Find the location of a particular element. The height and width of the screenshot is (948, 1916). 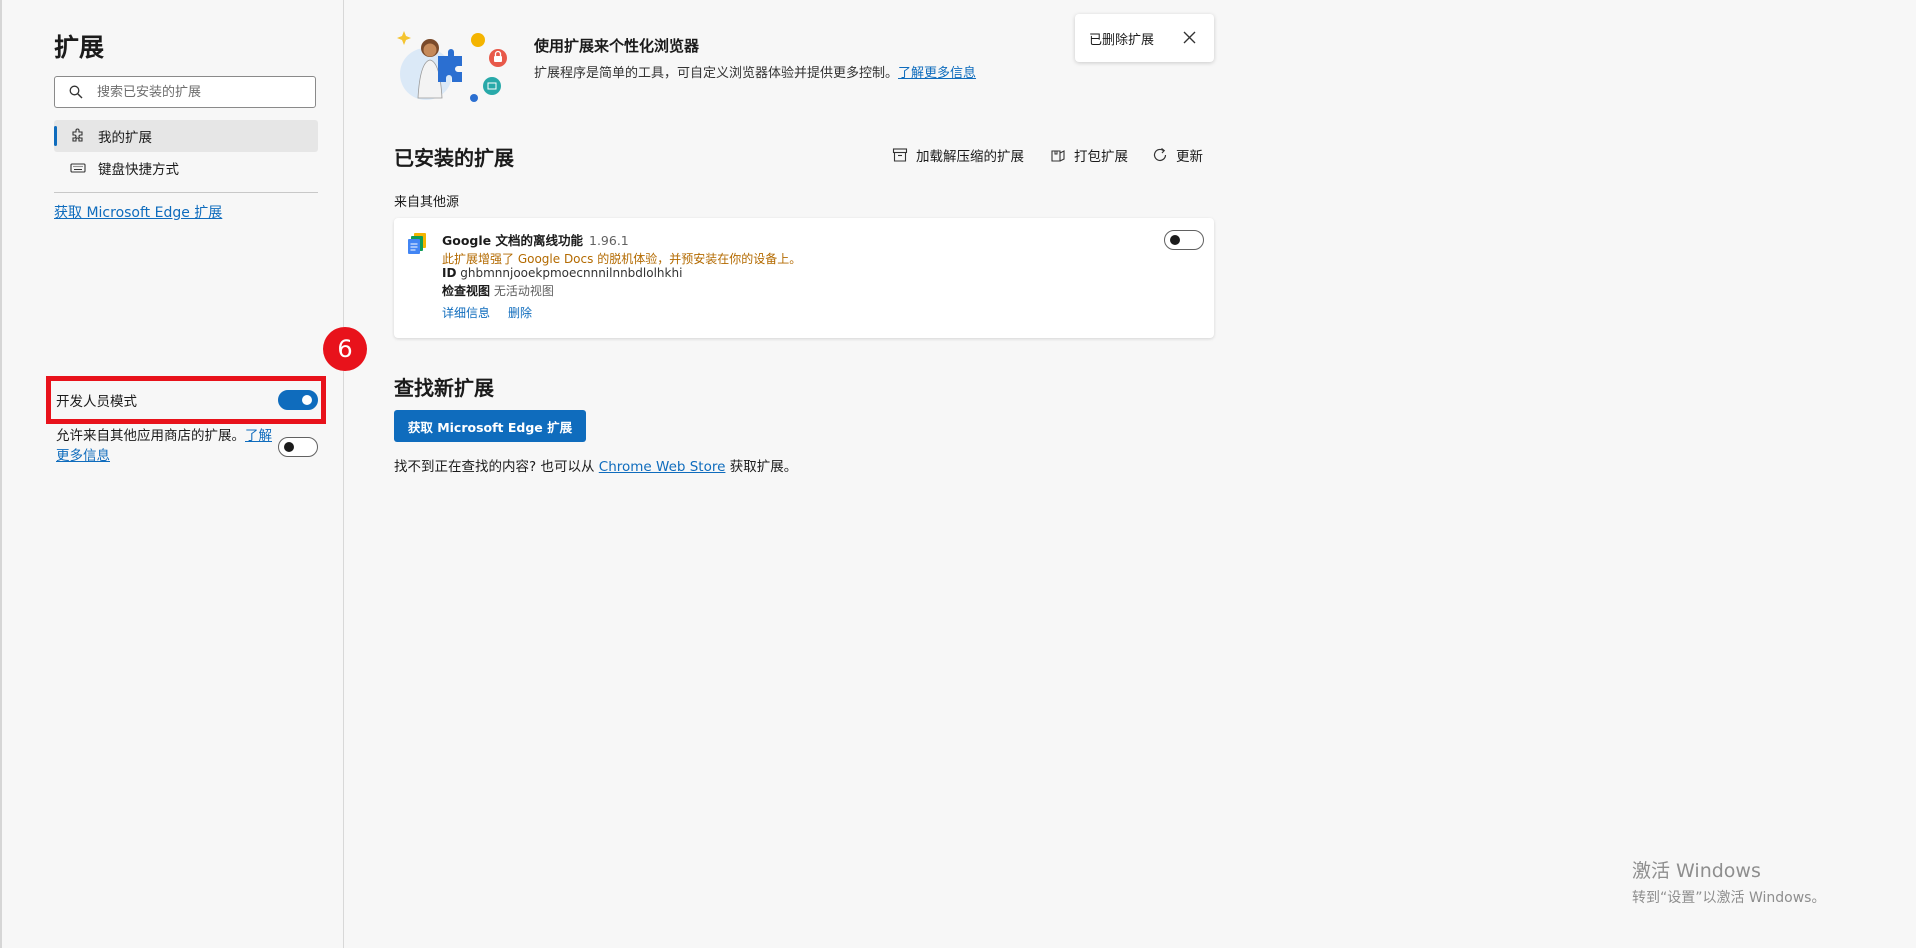

allow-other-stores-label: 允许来自其他应用商店的扩展。 is located at coordinates (150, 436).